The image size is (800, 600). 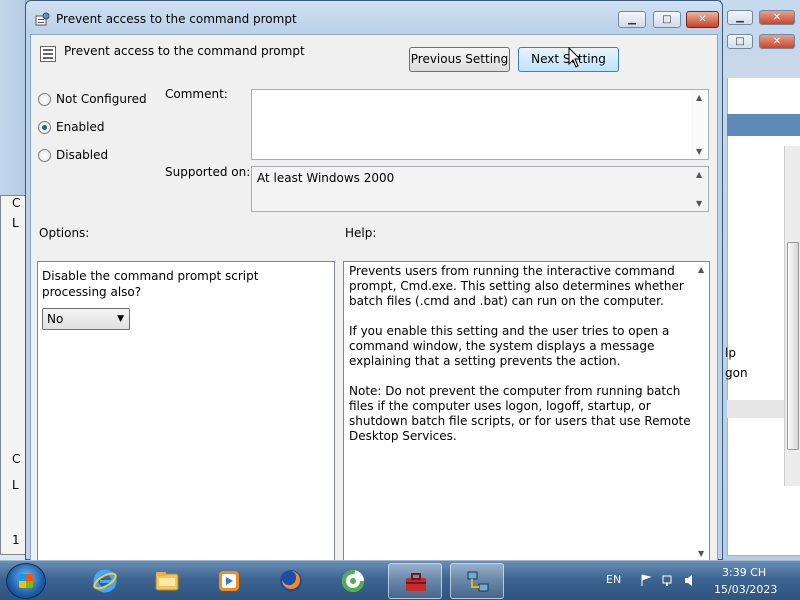 I want to click on comment-scrollbar: ▲ ▼, so click(x=699, y=124).